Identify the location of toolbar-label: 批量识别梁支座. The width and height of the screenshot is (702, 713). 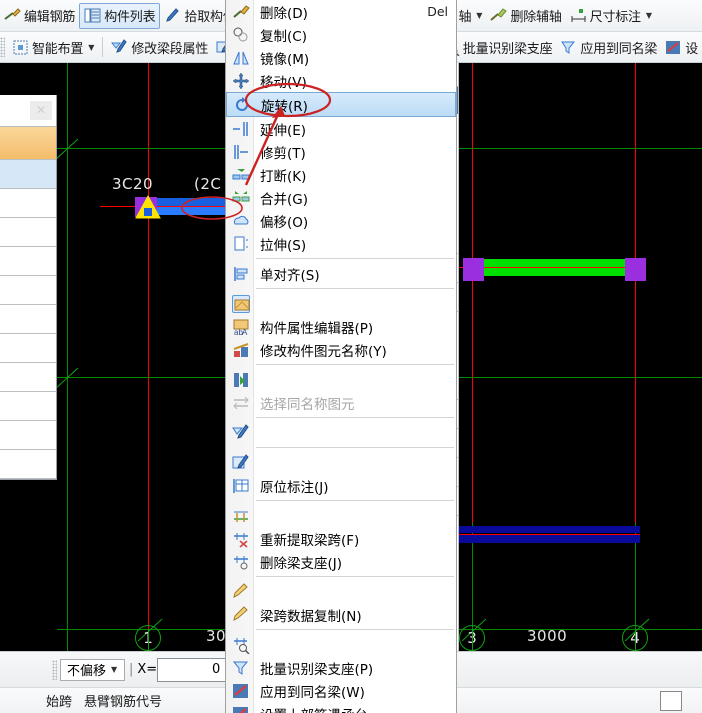
(507, 49).